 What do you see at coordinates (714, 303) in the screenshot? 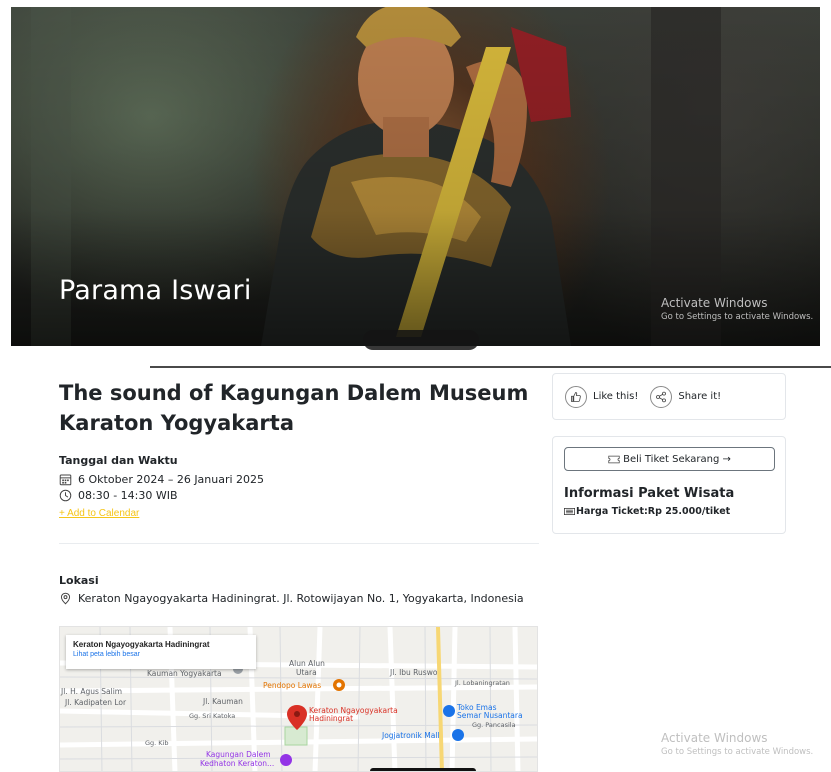
I see `watermark-title: Activate Windows` at bounding box center [714, 303].